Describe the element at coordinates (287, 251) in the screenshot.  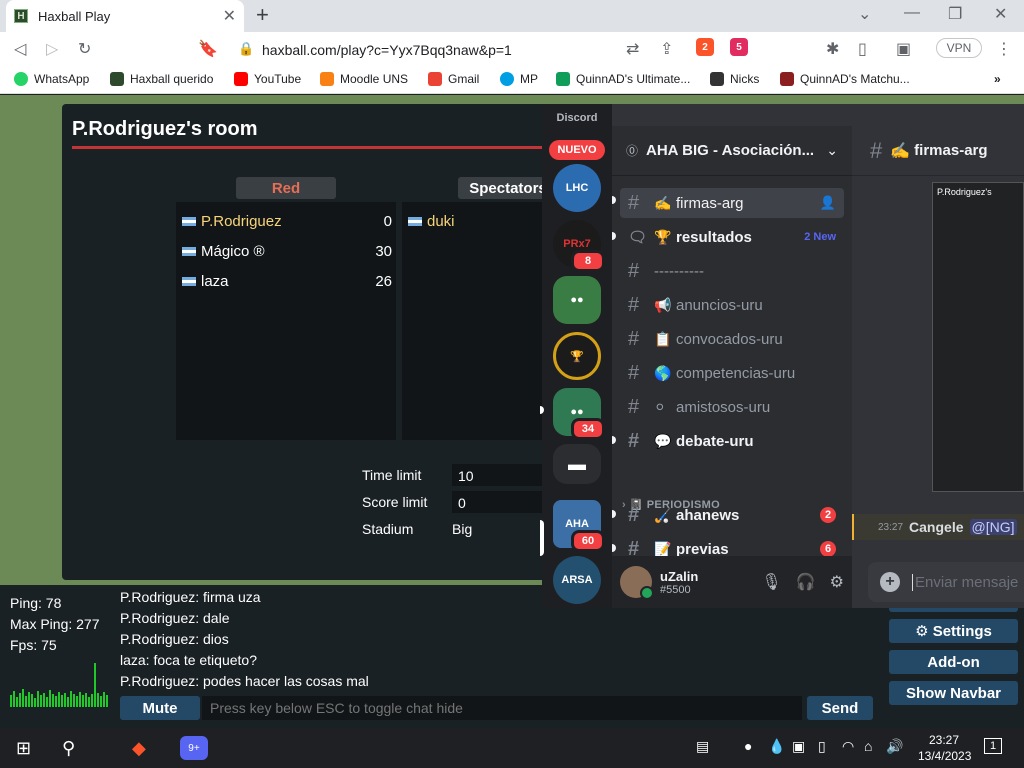
I see `player-row: Mágico ® 30` at that location.